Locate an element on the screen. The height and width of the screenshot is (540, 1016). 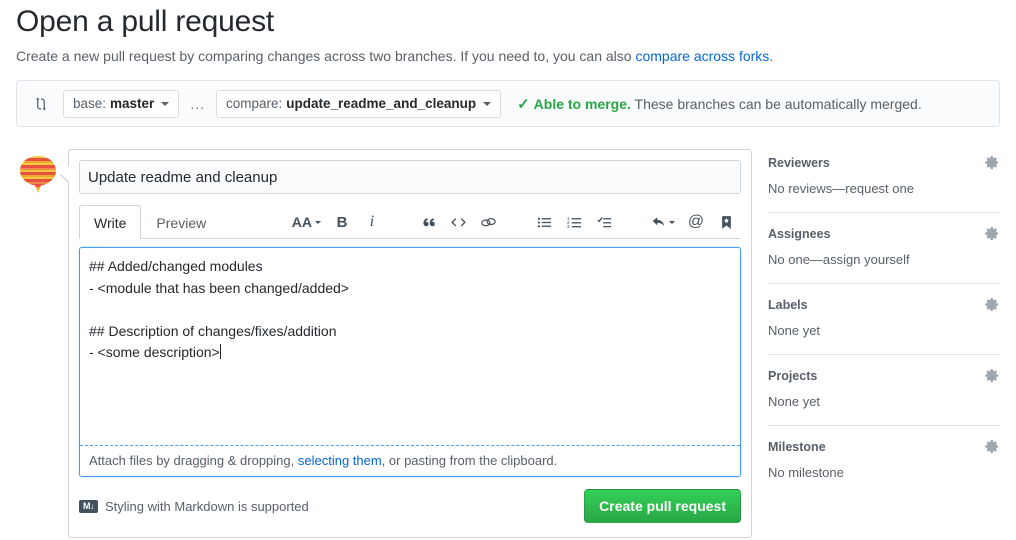
sidebar-title-assignees: Assignees is located at coordinates (799, 233).